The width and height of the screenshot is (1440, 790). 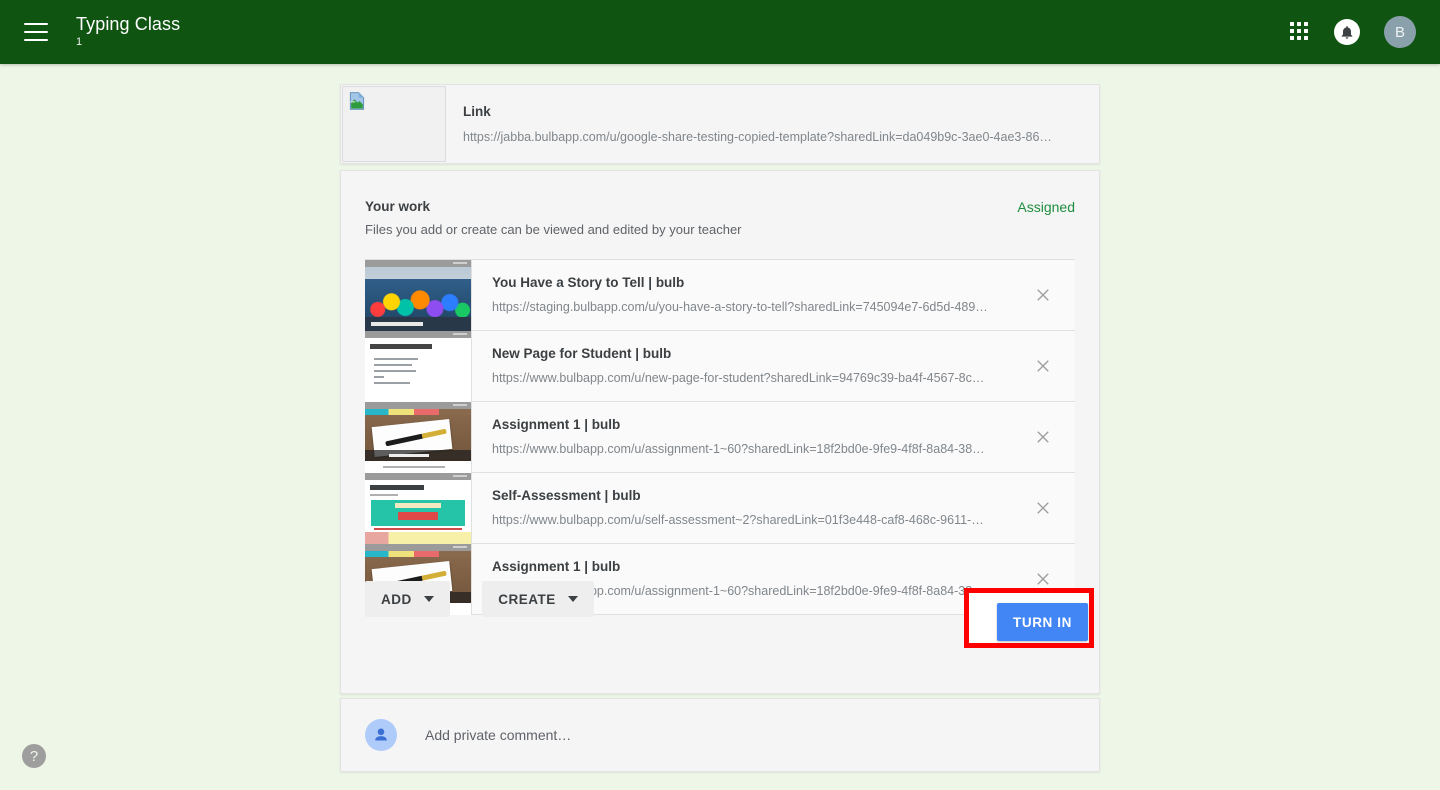 What do you see at coordinates (36, 32) in the screenshot?
I see `hamburger-menu-icon` at bounding box center [36, 32].